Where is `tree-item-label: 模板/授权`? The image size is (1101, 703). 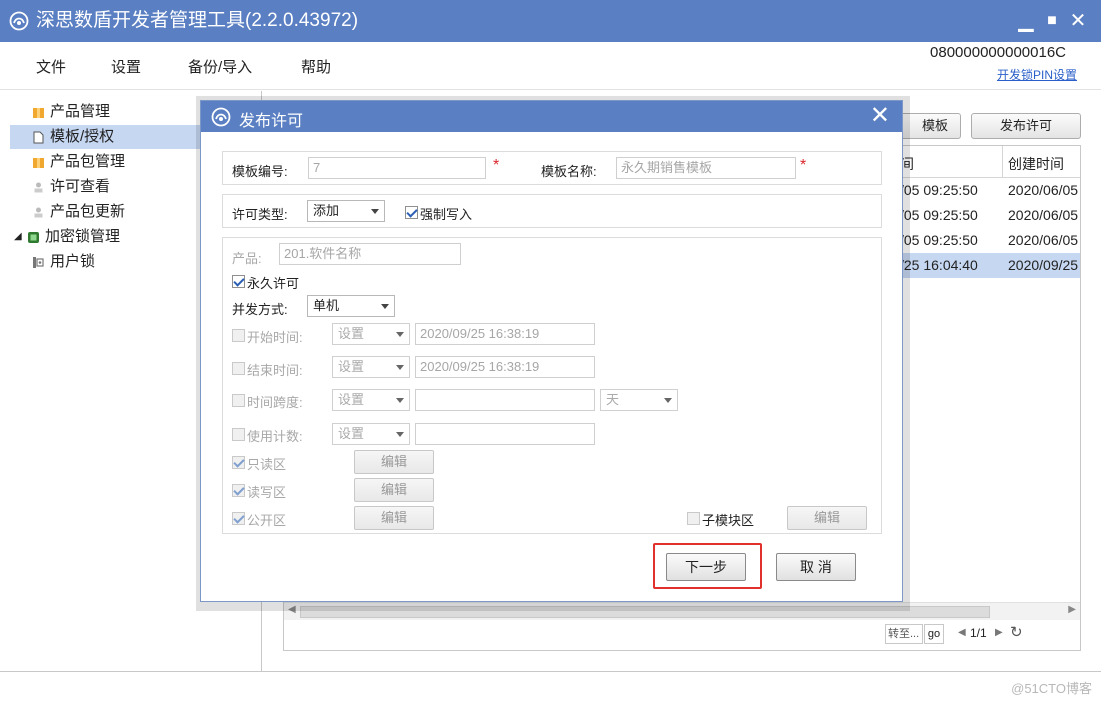
tree-item-label: 模板/授权 is located at coordinates (82, 136).